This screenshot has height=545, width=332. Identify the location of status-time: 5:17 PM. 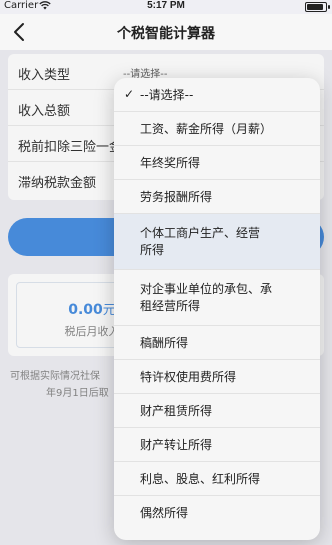
(166, 5).